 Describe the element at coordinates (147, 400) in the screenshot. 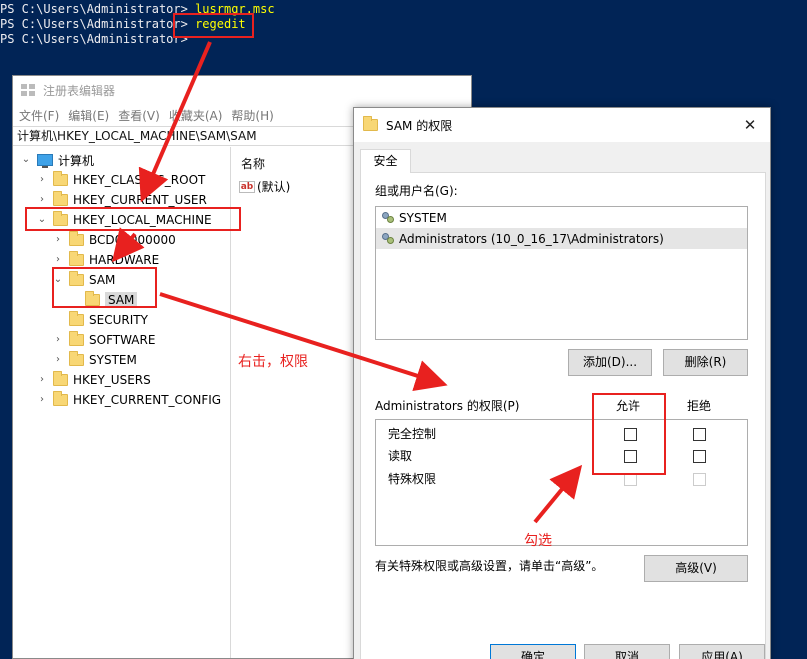

I see `tree-item-label: HKEY_CURRENT_CONFIG` at that location.